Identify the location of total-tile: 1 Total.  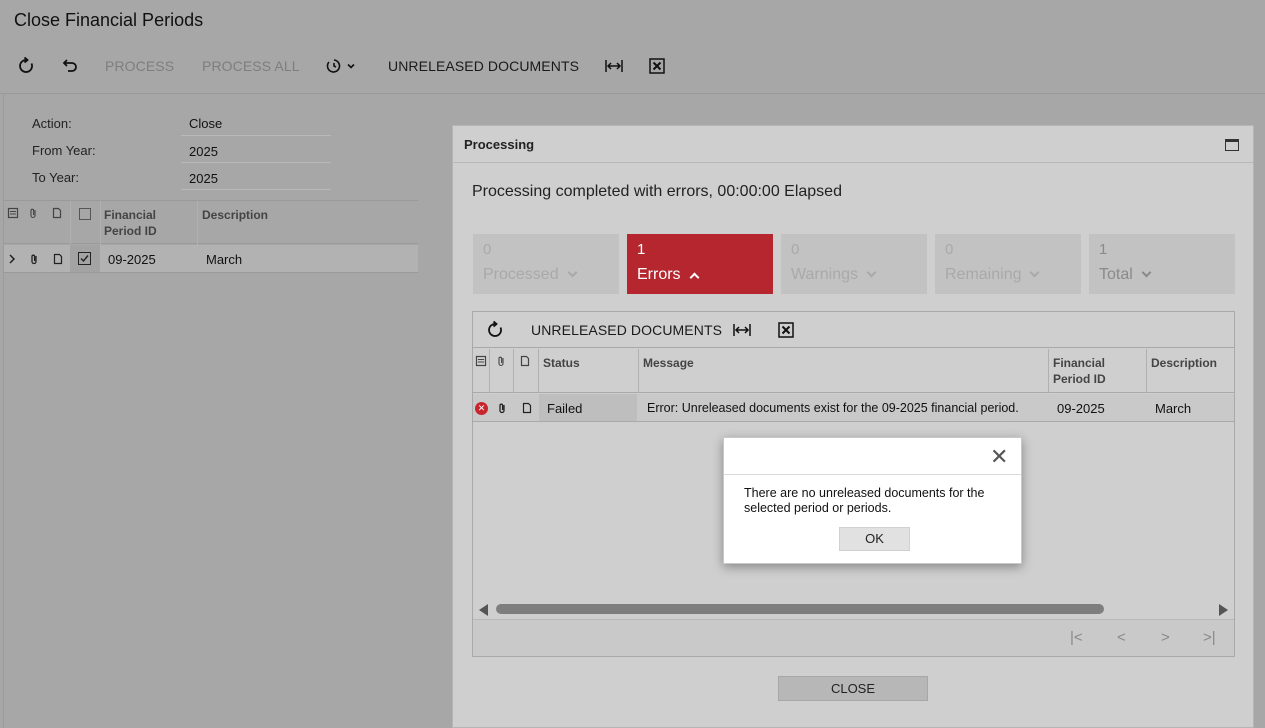
(1162, 264).